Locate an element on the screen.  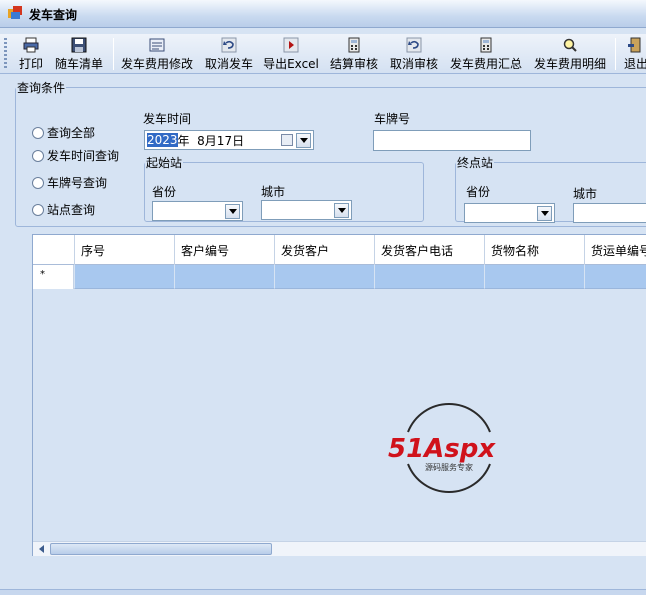
print-button: 打印 is located at coordinates (31, 54).